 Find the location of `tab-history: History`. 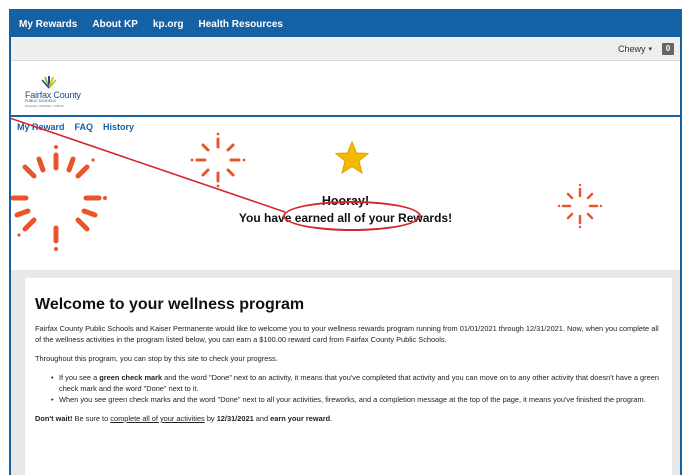

tab-history: History is located at coordinates (118, 127).